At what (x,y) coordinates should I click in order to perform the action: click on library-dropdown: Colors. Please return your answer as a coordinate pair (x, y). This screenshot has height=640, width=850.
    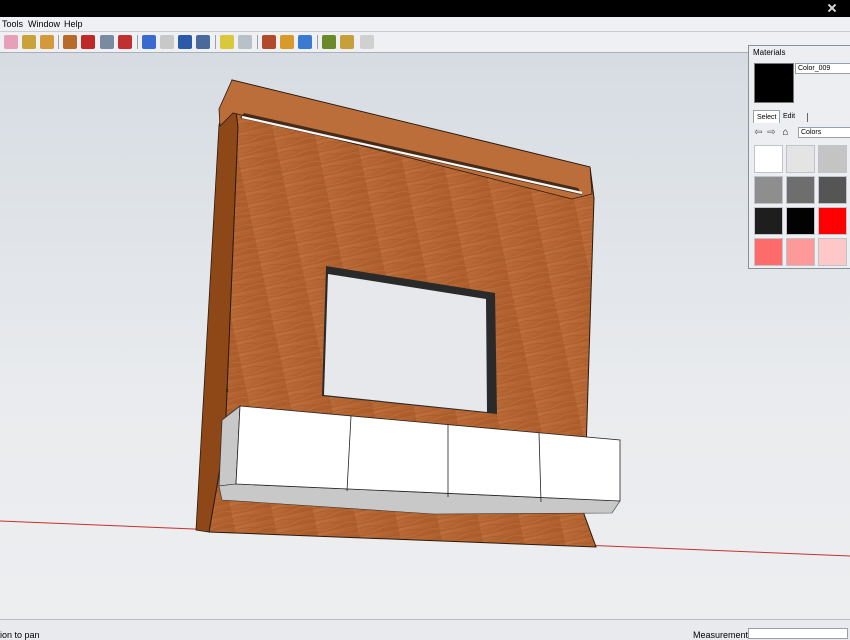
    Looking at the image, I should click on (824, 132).